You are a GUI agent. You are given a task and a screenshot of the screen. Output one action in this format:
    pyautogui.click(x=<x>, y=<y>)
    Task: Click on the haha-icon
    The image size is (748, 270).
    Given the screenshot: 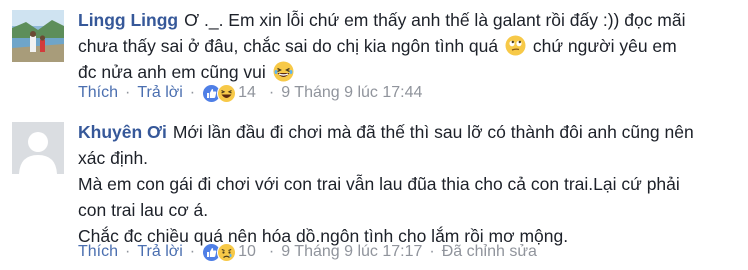 What is the action you would take?
    pyautogui.click(x=227, y=93)
    